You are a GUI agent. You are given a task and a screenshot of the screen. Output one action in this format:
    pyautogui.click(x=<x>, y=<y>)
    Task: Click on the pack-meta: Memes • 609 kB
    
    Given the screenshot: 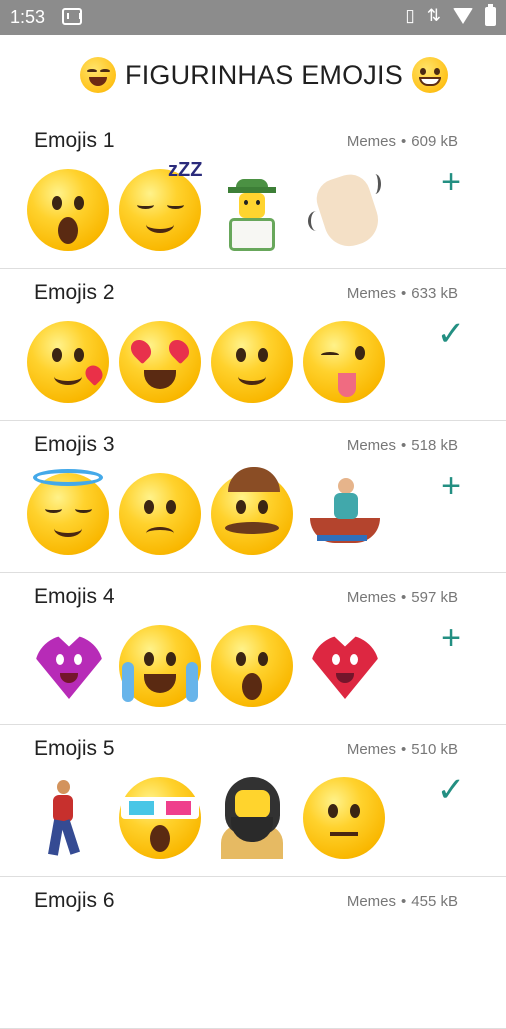 What is the action you would take?
    pyautogui.click(x=402, y=141)
    